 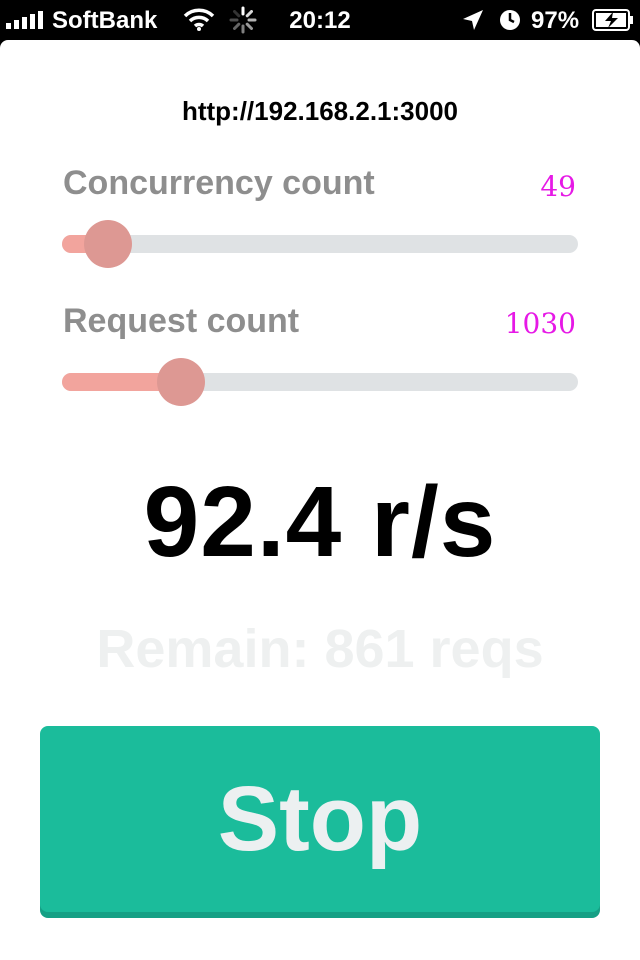 I want to click on battery-charging-icon, so click(x=613, y=23).